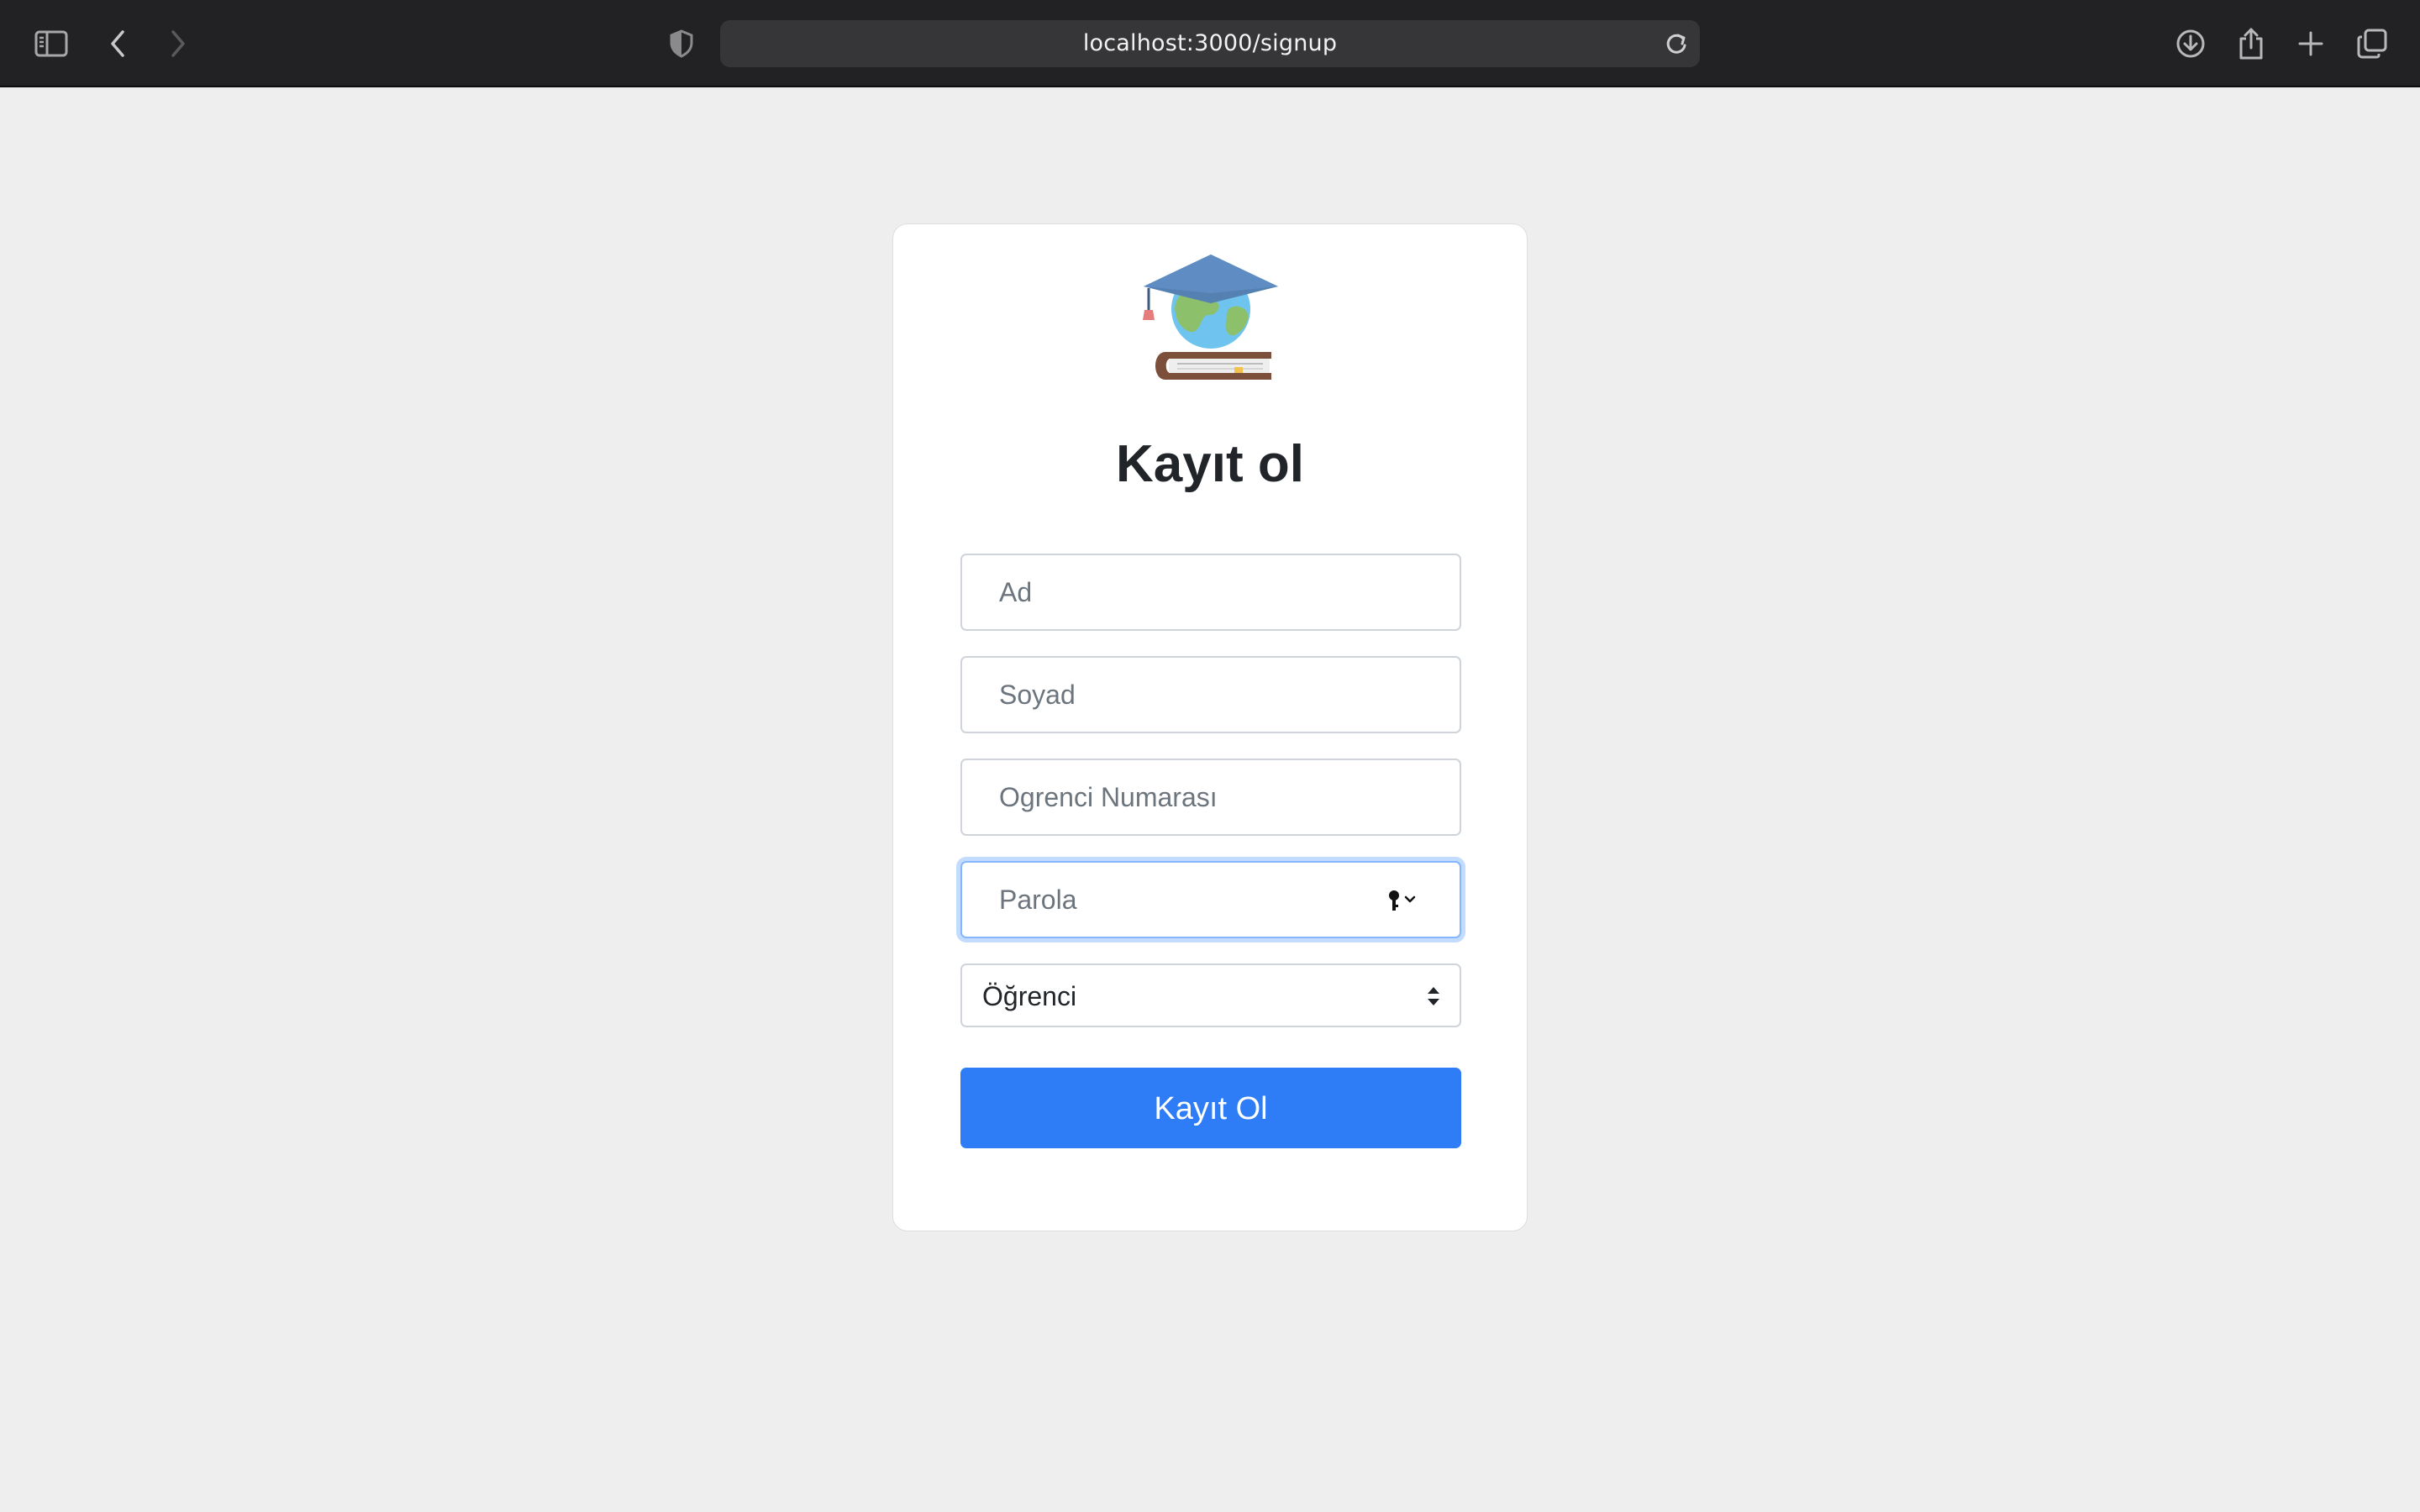 This screenshot has width=2420, height=1512. Describe the element at coordinates (1210, 1108) in the screenshot. I see `signup-button: Kayıt Ol` at that location.